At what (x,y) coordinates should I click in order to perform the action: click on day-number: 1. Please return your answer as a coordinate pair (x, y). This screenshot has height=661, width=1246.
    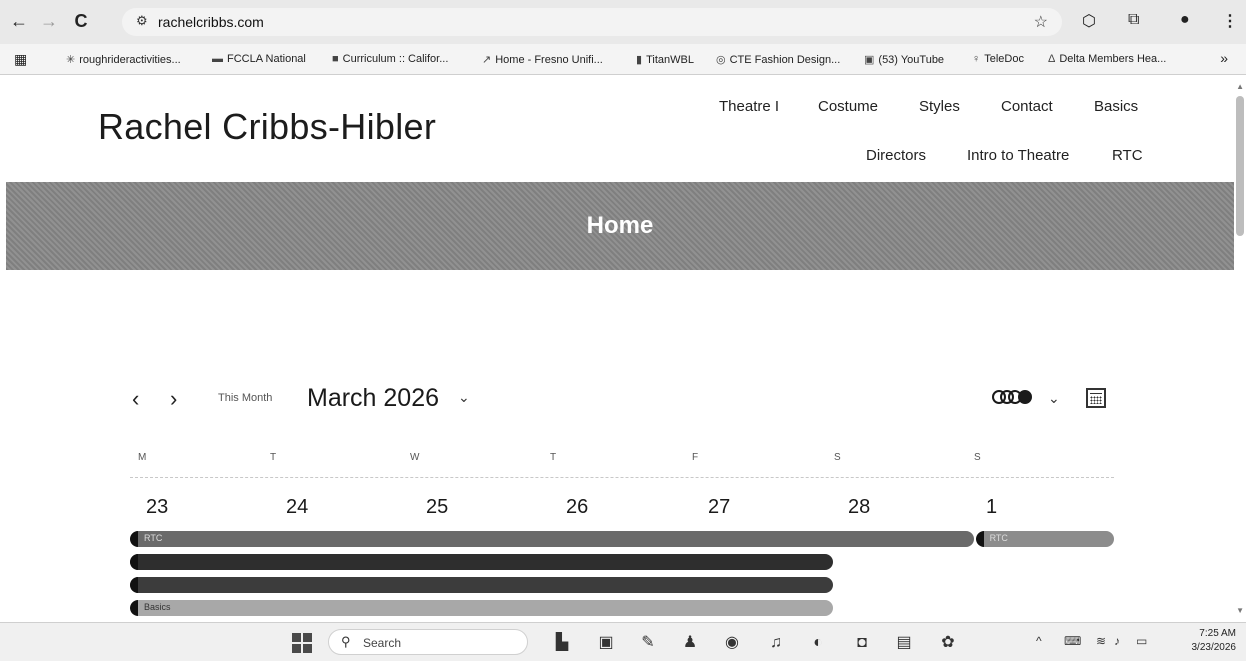
    Looking at the image, I should click on (991, 507).